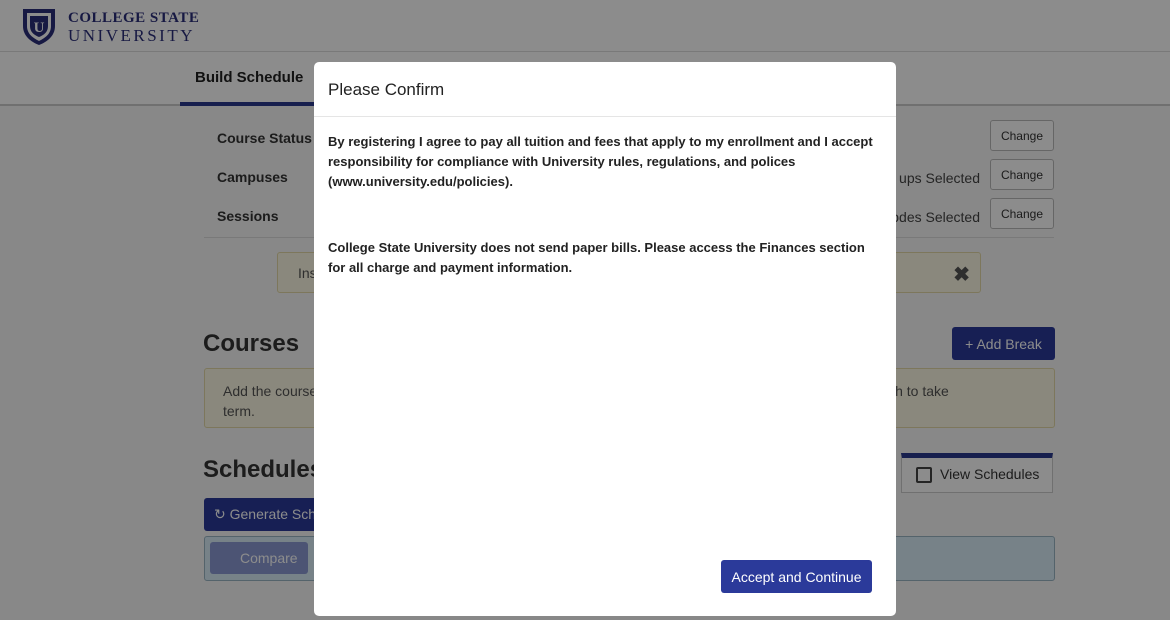 This screenshot has width=1170, height=620. Describe the element at coordinates (796, 576) in the screenshot. I see `accept-and-continue-button: Accept and Continue` at that location.